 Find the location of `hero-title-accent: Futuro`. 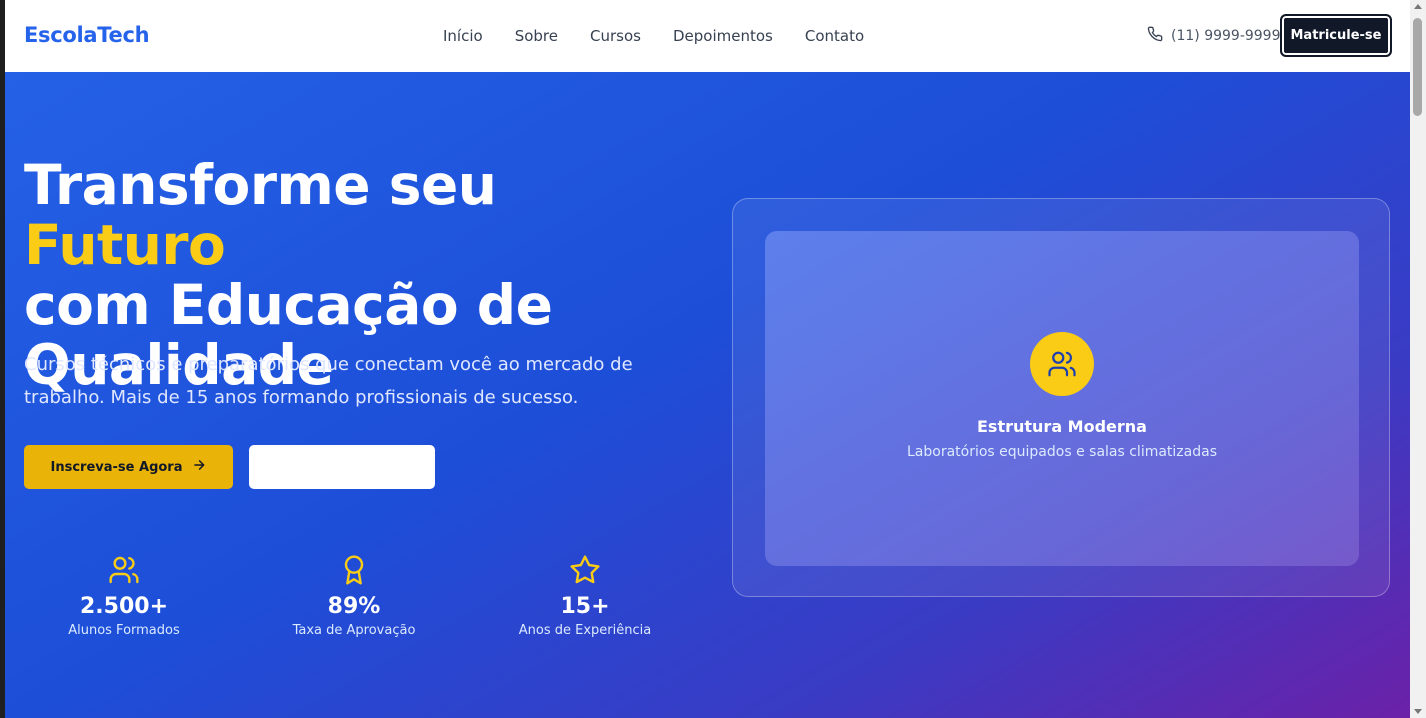

hero-title-accent: Futuro is located at coordinates (125, 245).